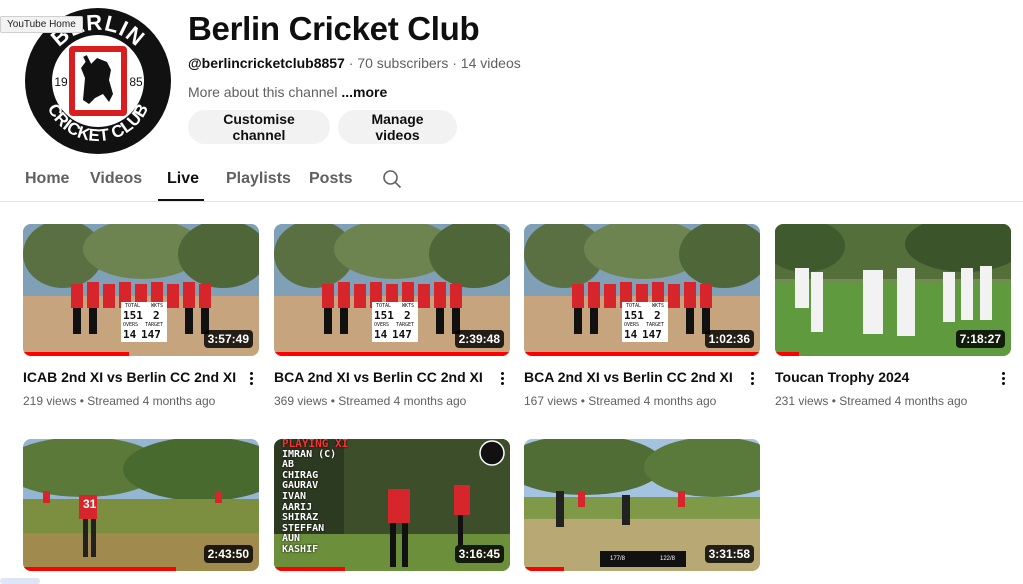 The width and height of the screenshot is (1023, 584). I want to click on video-thumbnail: 31 2:43:50, so click(141, 505).